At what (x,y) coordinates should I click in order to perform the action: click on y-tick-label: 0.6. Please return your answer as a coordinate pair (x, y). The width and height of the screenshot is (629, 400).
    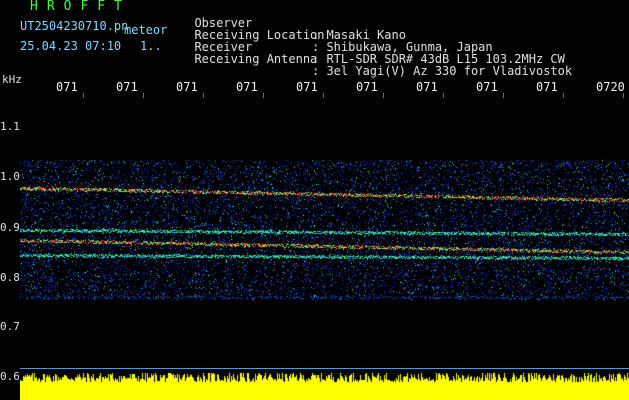
    Looking at the image, I should click on (10, 376).